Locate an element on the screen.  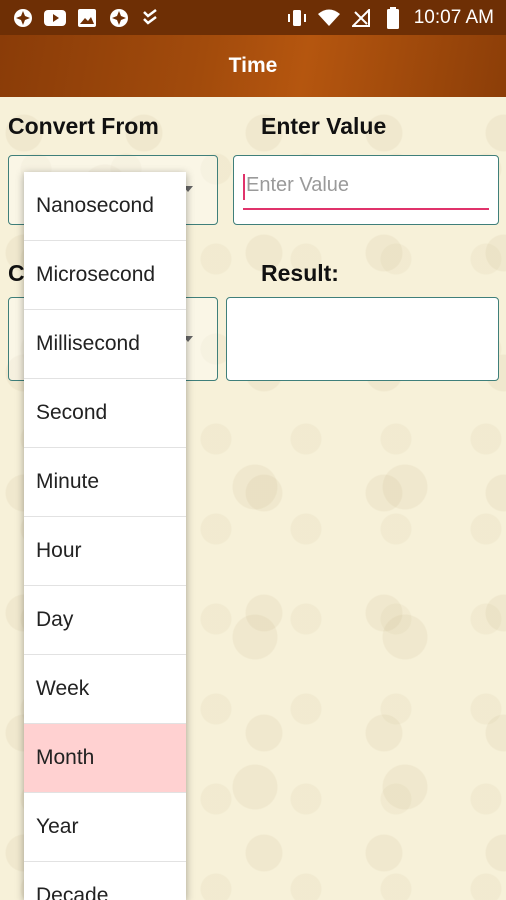
toolbar: Time is located at coordinates (253, 66).